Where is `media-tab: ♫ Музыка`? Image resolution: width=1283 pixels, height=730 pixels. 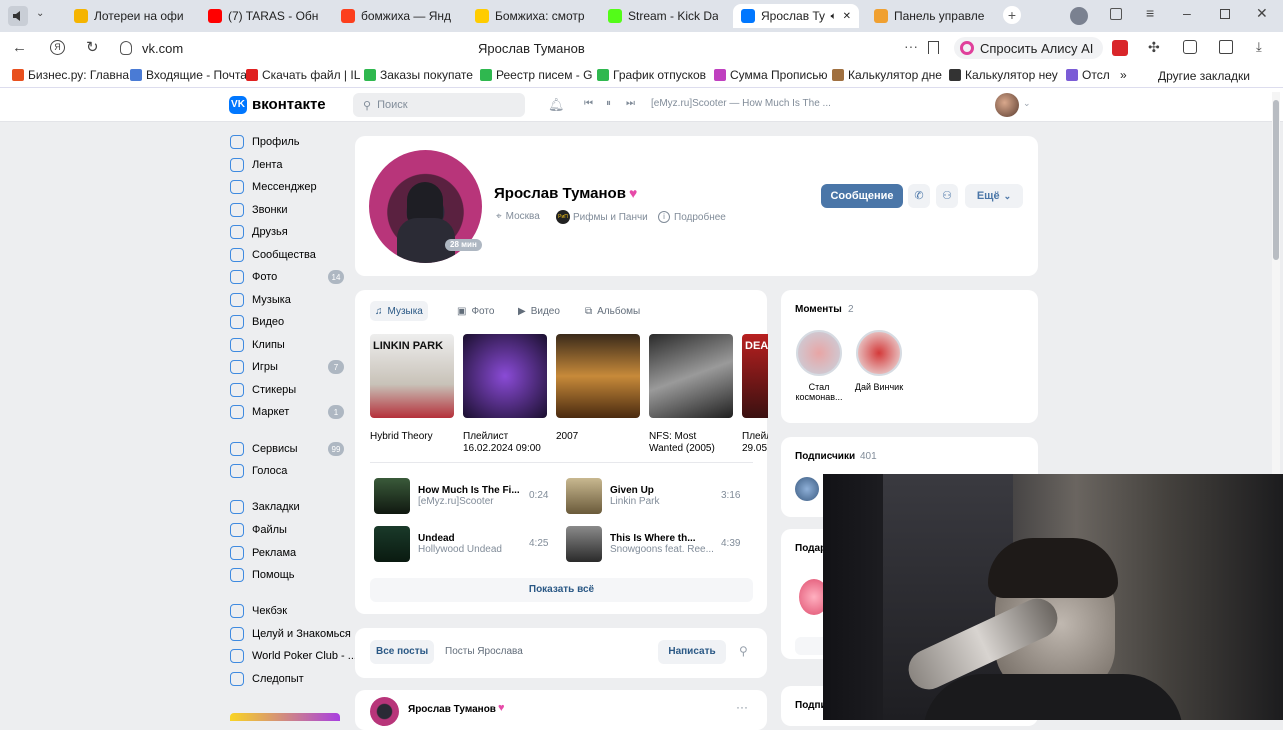
media-tab: ♫ Музыка is located at coordinates (399, 311).